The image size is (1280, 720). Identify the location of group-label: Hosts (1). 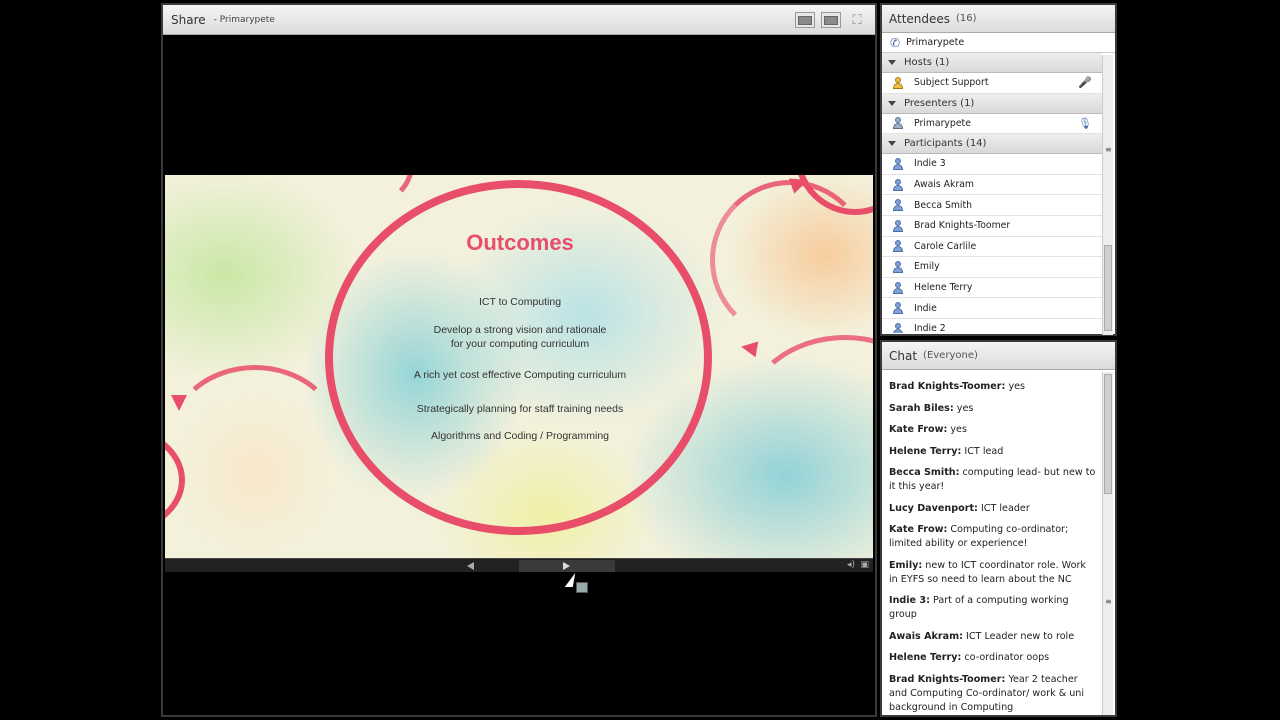
(927, 62).